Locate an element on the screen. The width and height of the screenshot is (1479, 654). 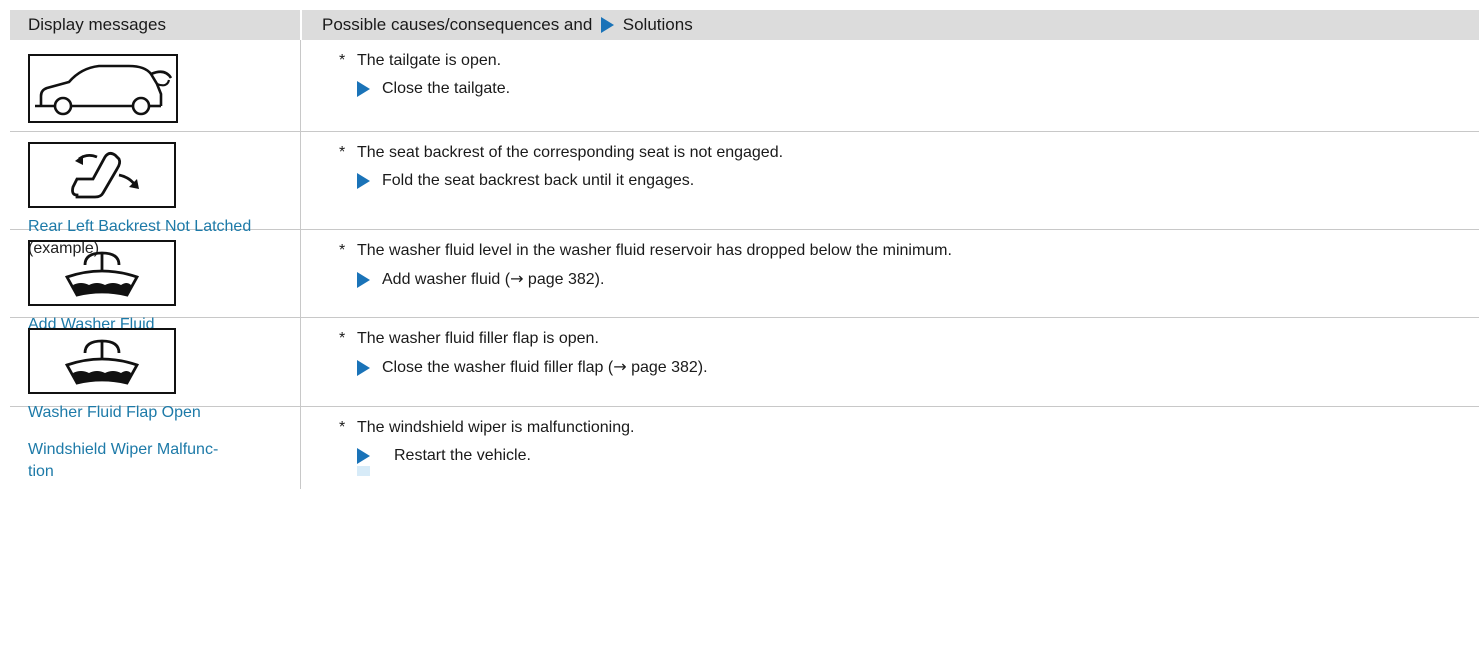
solution-text: Close the tailgate. is located at coordinates (446, 88).